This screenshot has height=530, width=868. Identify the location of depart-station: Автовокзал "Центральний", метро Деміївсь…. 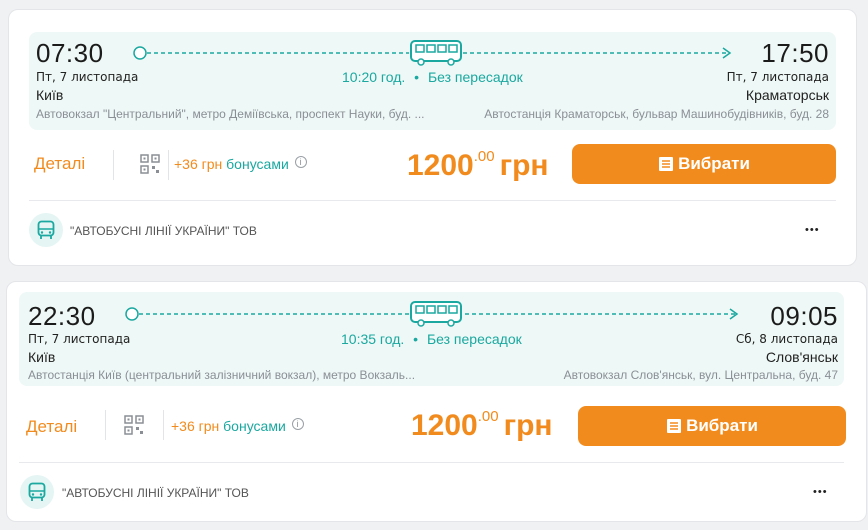
(230, 114).